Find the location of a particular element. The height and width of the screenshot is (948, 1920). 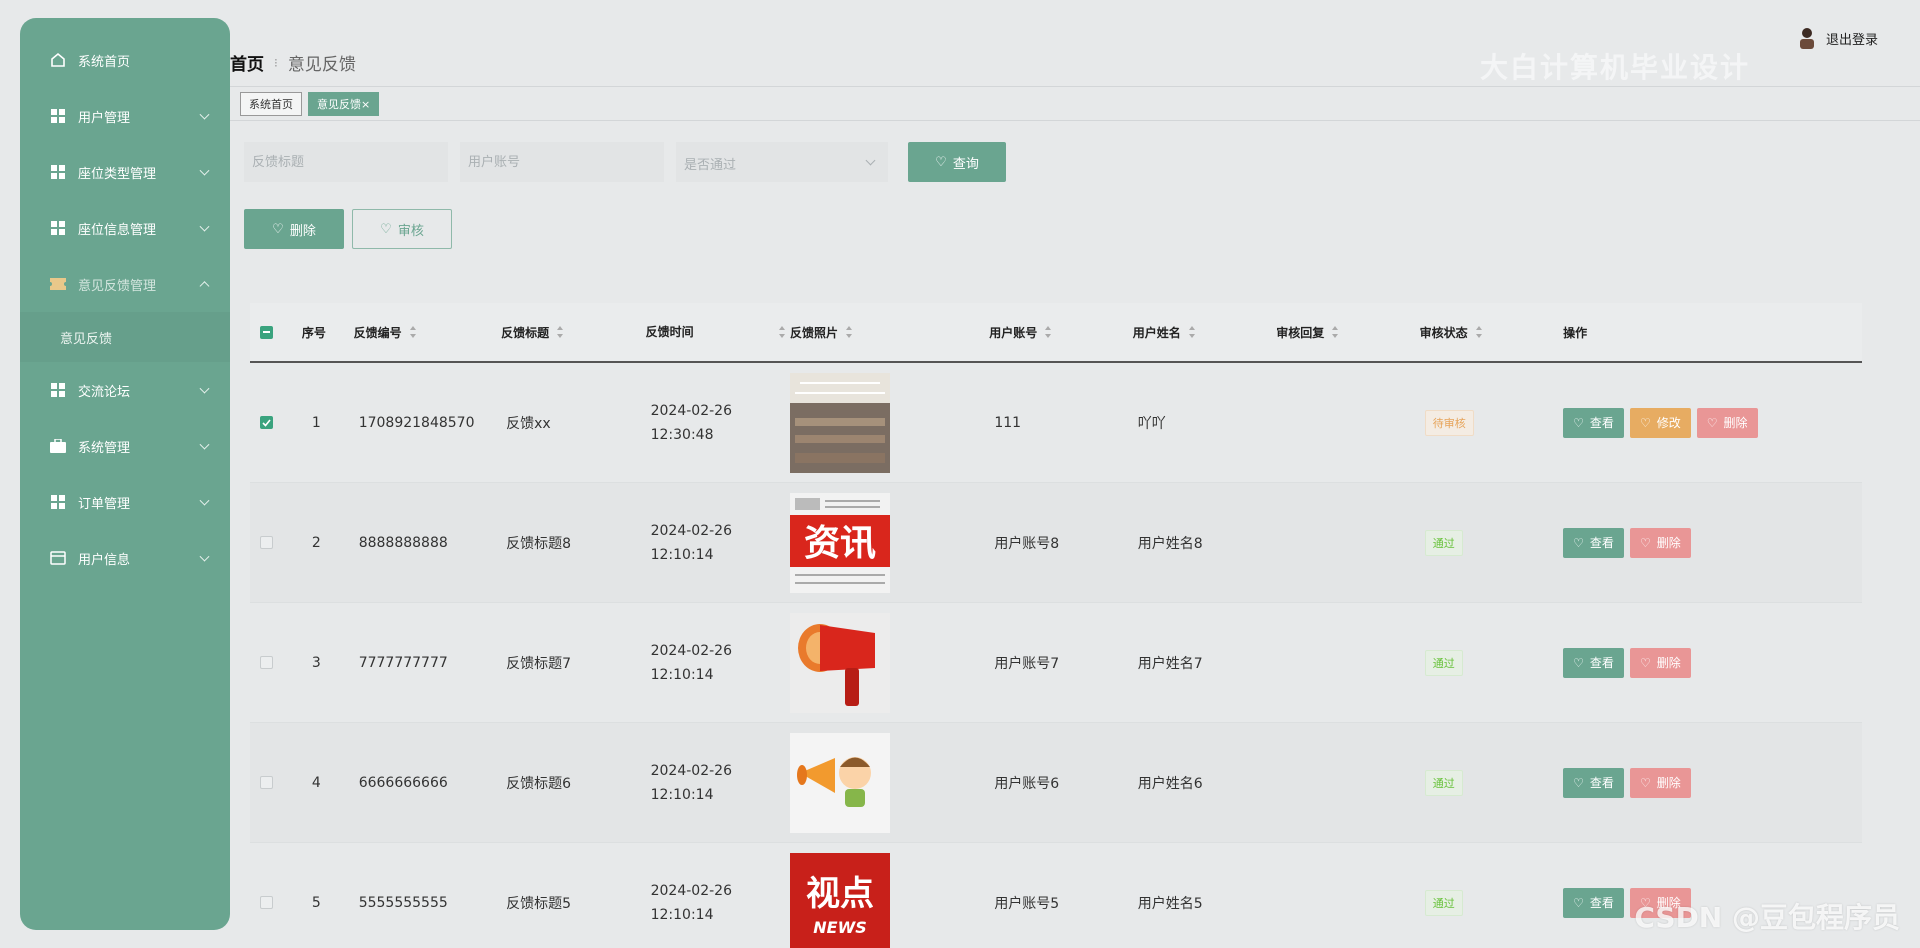

cell-time: 2024-02-26 12:30:48 is located at coordinates (691, 422).